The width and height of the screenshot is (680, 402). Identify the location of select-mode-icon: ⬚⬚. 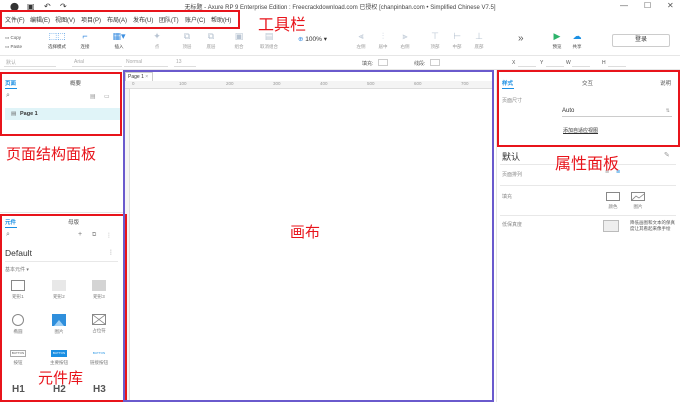
(57, 36).